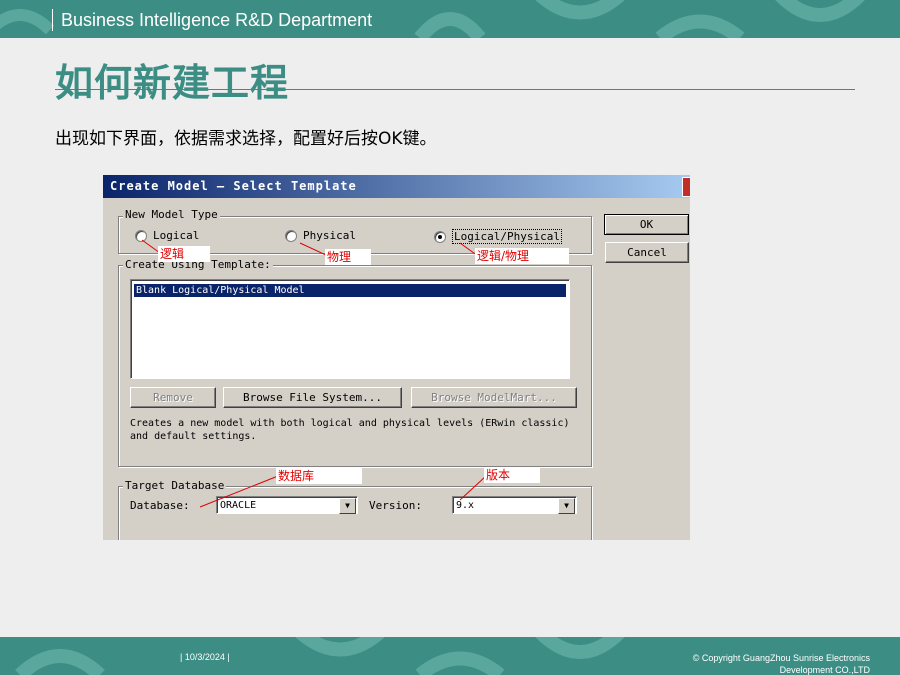 The width and height of the screenshot is (900, 675). I want to click on annotation-logical: 逻辑, so click(184, 254).